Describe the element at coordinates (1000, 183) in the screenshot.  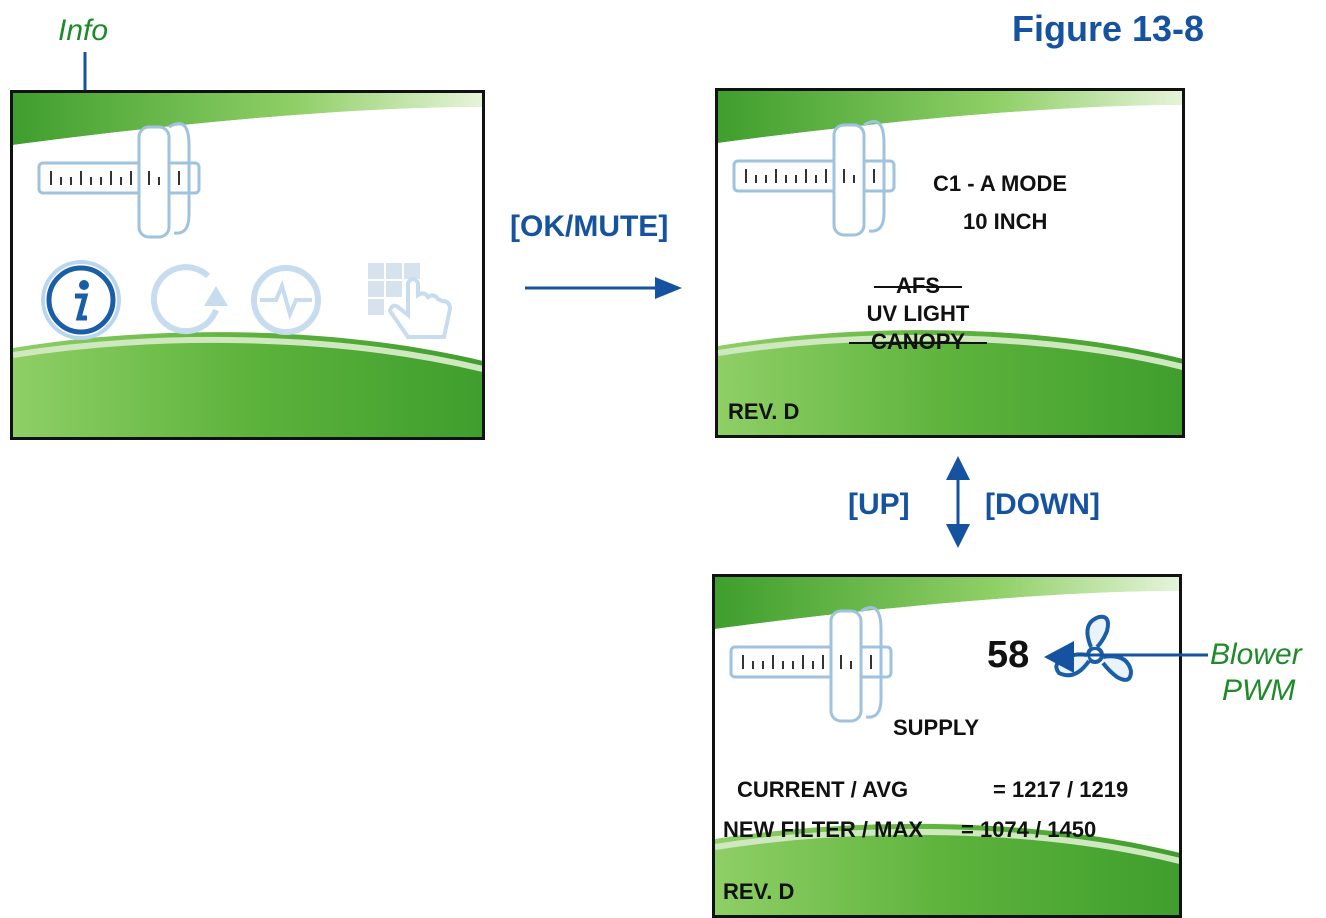
I see `mode-text: C1 - A MODE` at that location.